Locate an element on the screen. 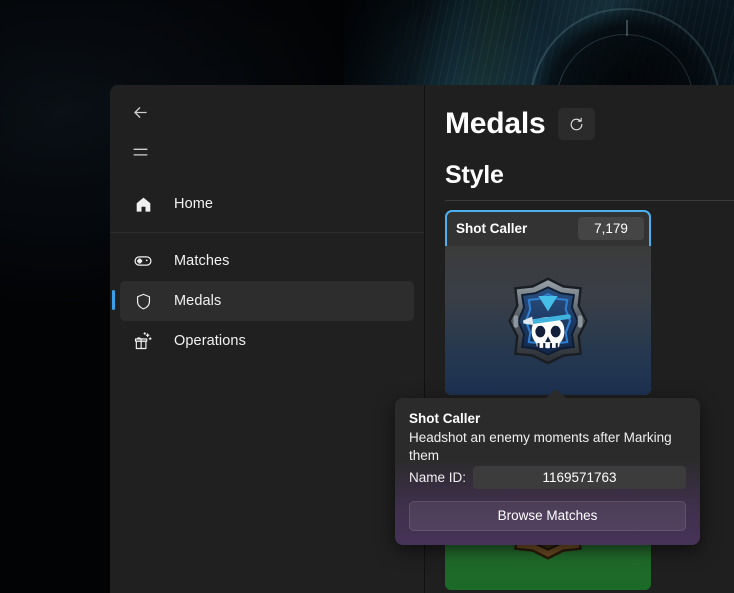 This screenshot has width=734, height=593. sidebar-item-label: Matches is located at coordinates (202, 261).